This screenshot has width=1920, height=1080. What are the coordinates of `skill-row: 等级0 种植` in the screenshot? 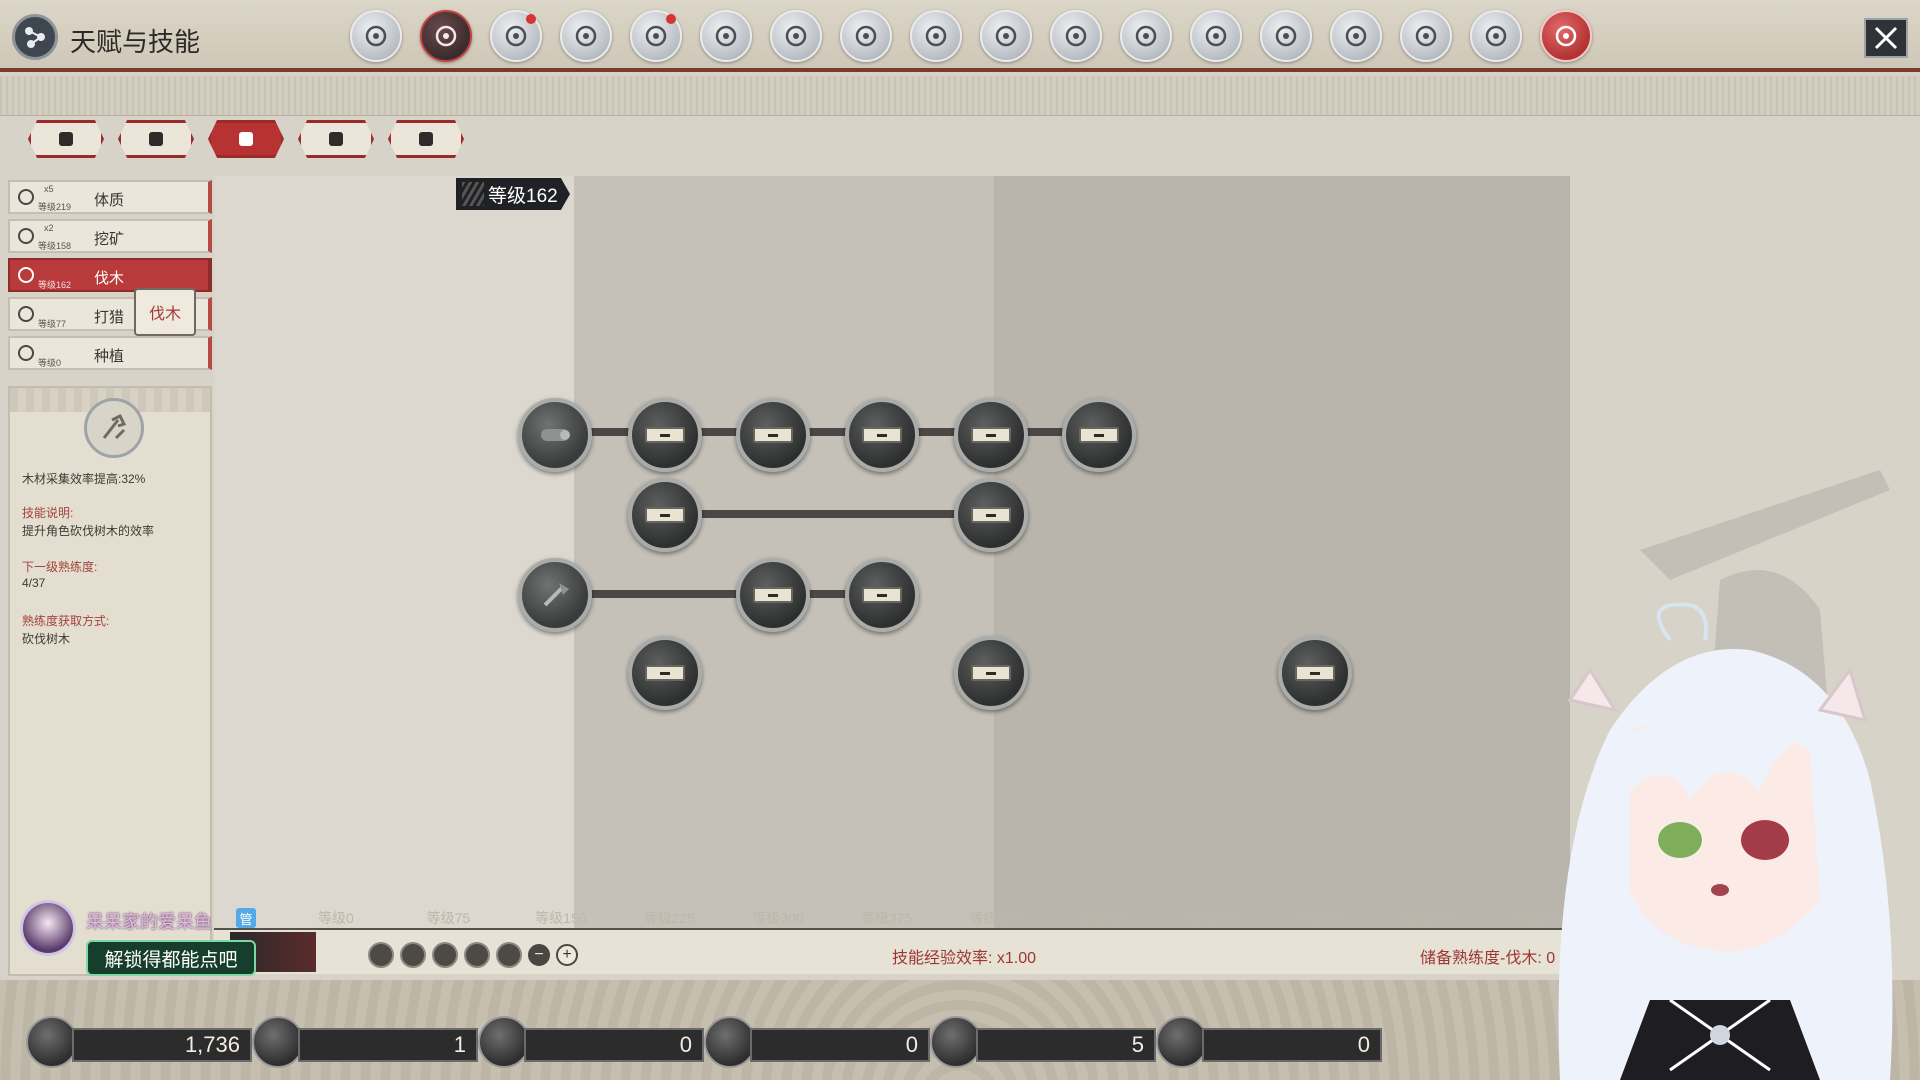 It's located at (110, 353).